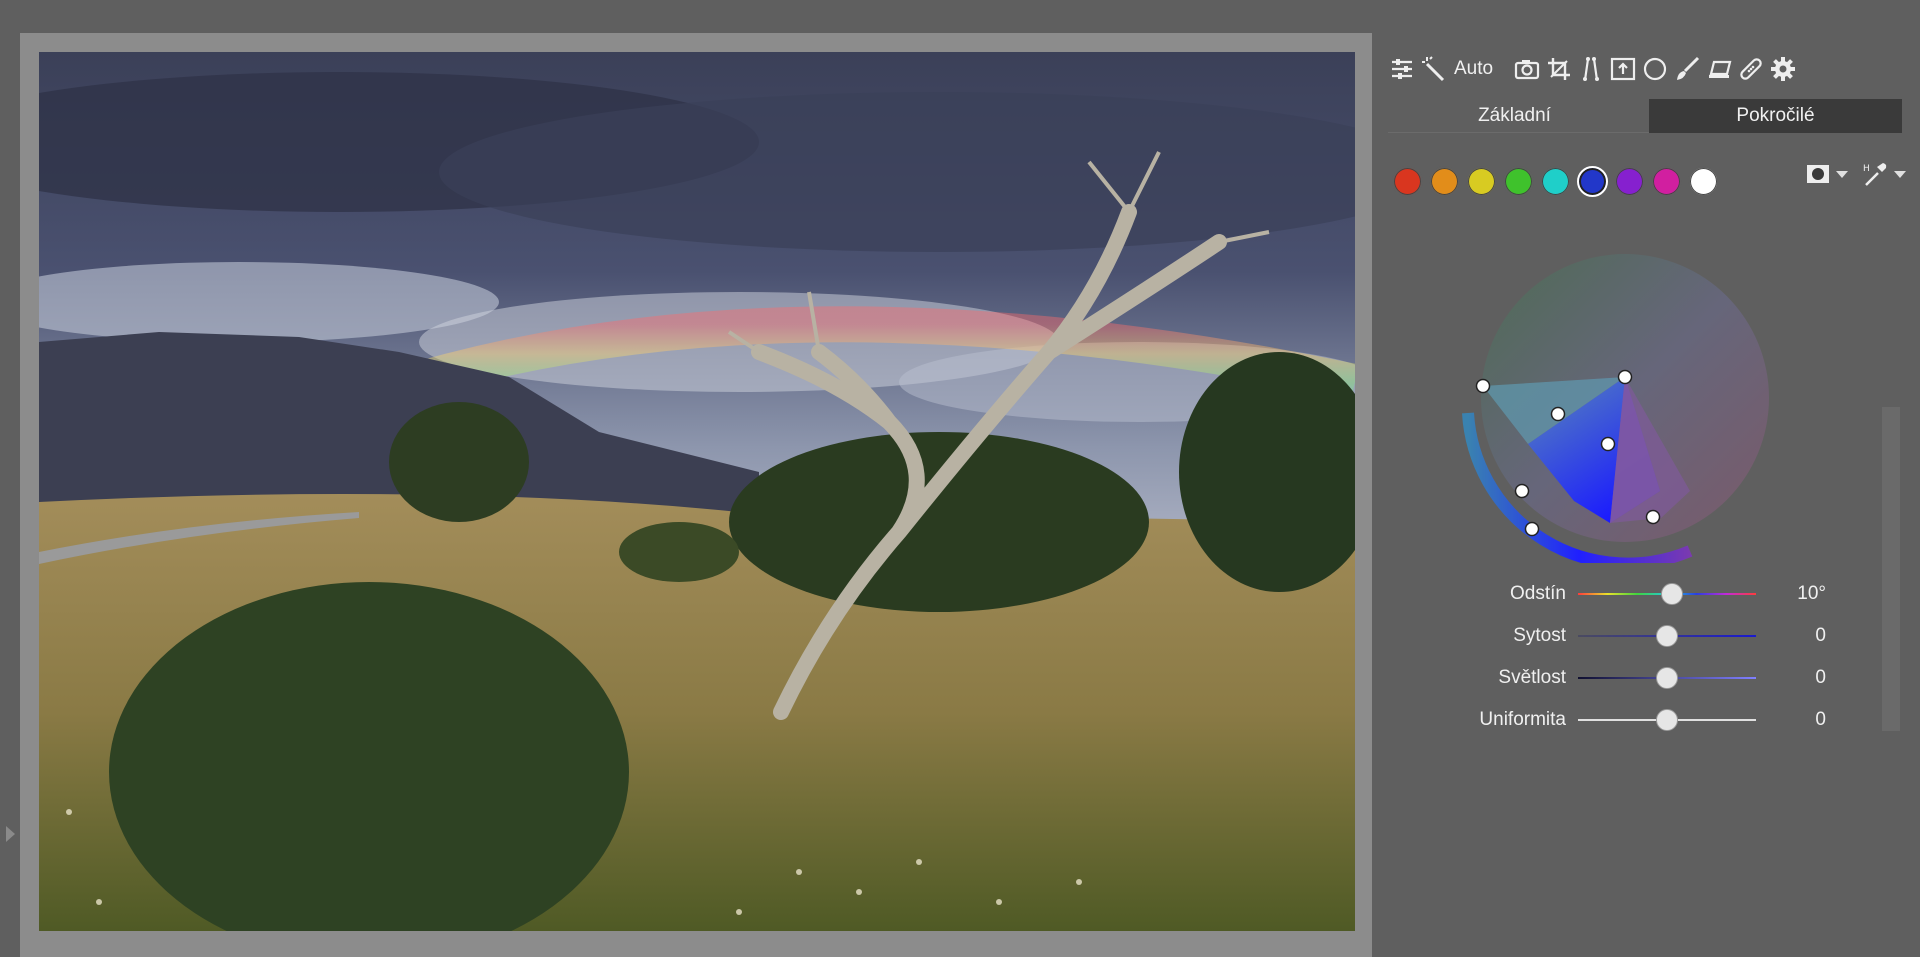  I want to click on color-swatches, so click(1558, 181).